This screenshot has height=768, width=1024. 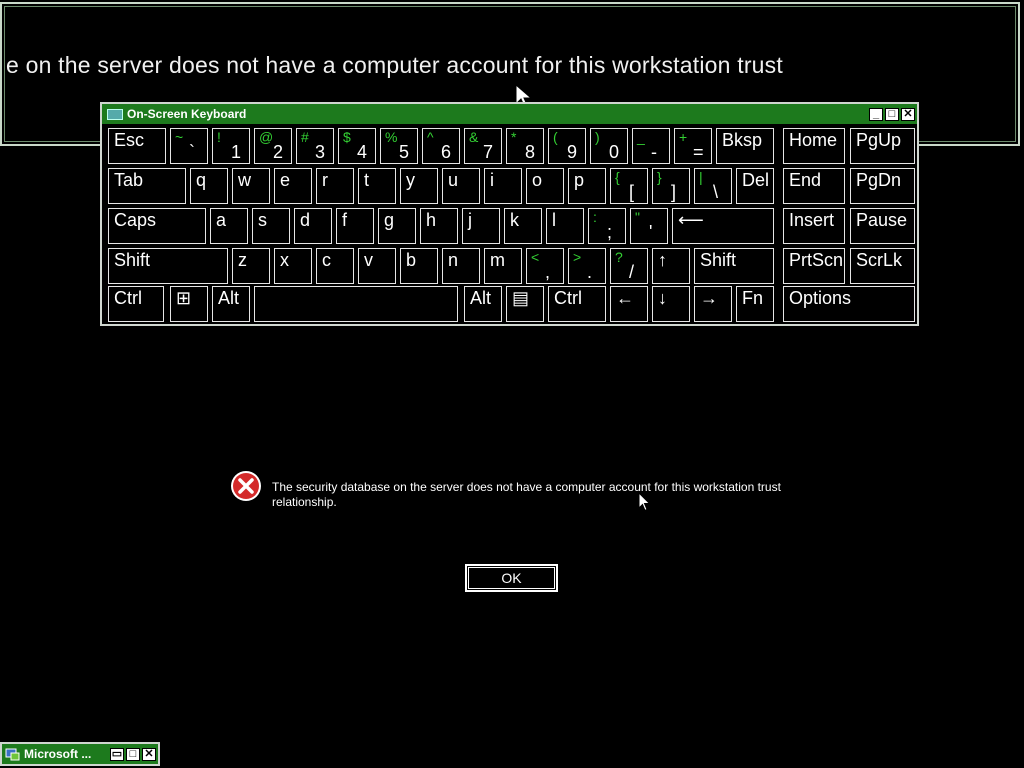 I want to click on key-options: Options, so click(x=849, y=304).